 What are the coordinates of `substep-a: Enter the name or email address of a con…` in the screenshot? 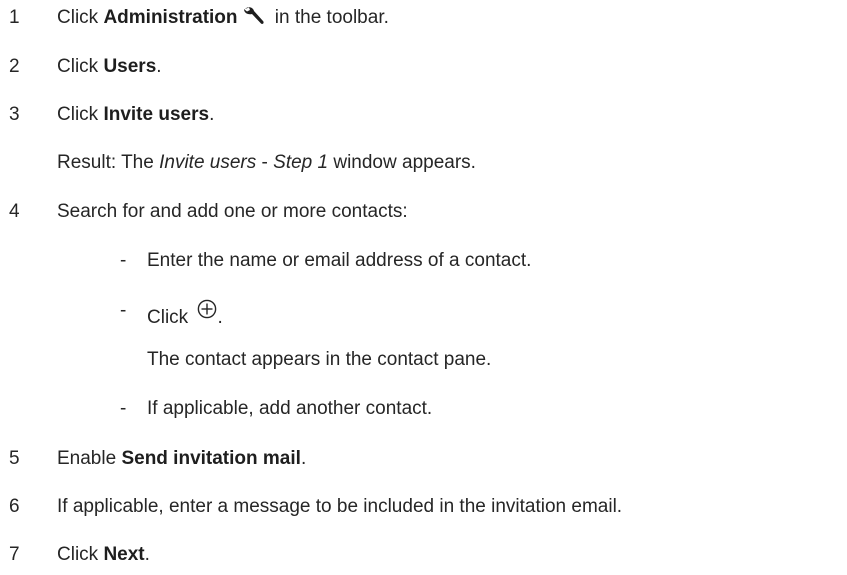 It's located at (339, 260).